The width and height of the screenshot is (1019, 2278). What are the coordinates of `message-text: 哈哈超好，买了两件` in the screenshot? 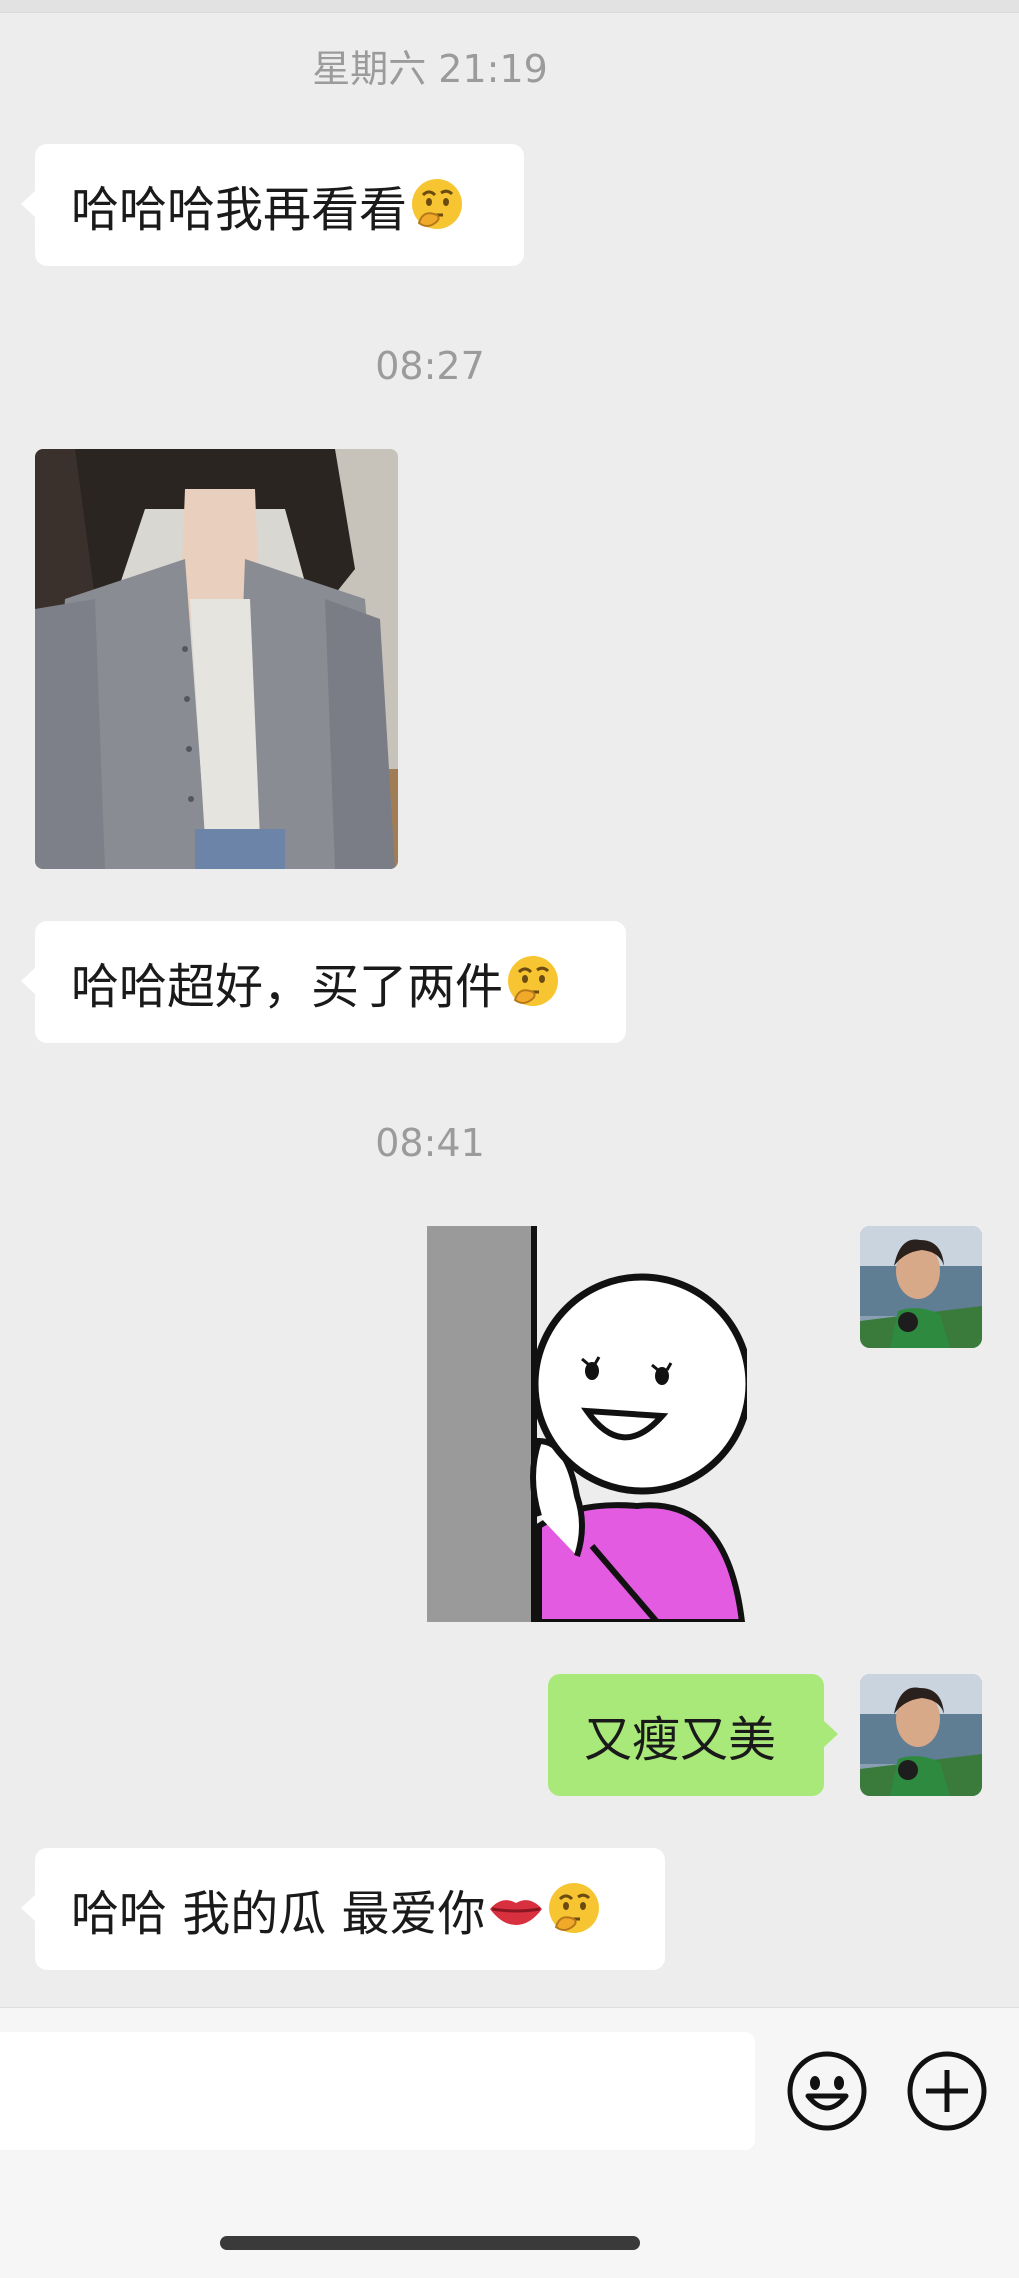 It's located at (287, 987).